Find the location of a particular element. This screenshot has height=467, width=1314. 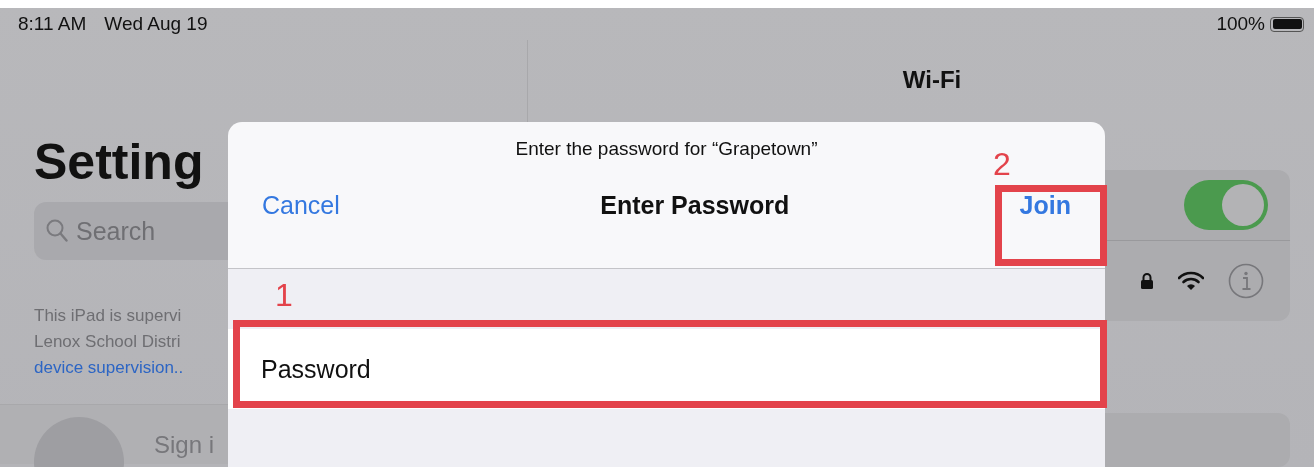

step-number: 1 is located at coordinates (284, 295).